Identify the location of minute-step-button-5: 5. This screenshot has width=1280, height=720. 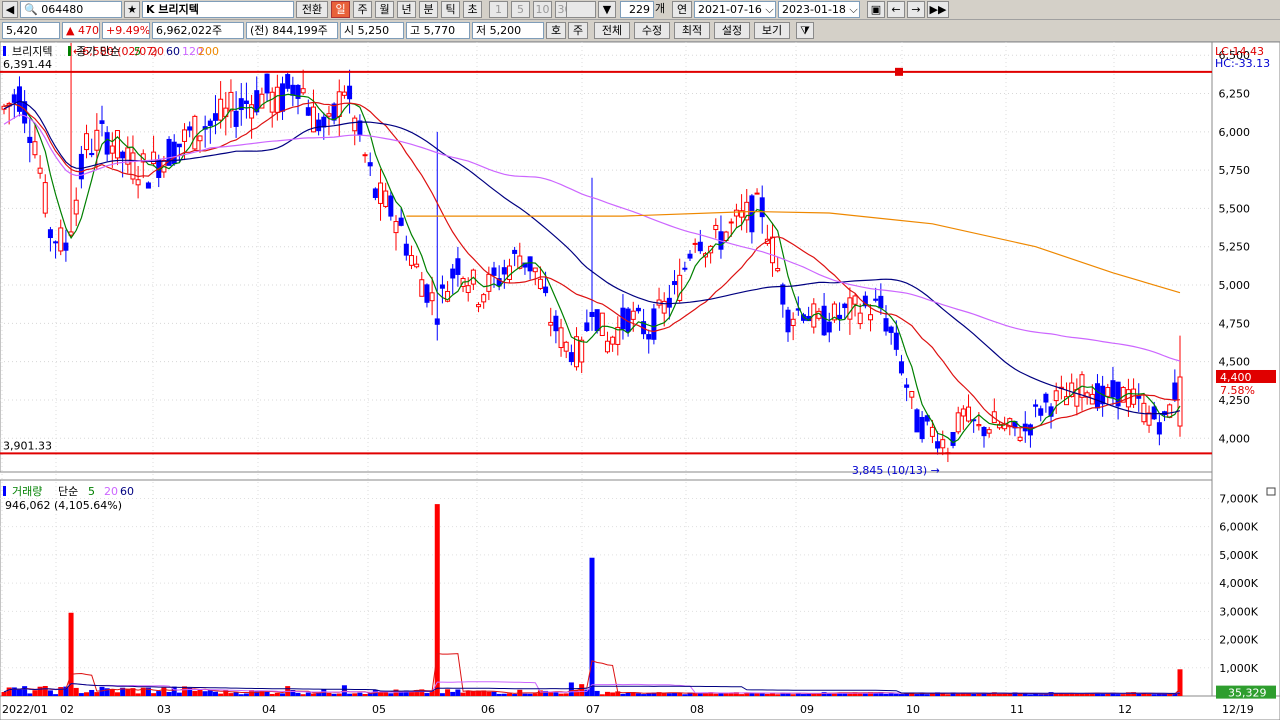
(520, 9).